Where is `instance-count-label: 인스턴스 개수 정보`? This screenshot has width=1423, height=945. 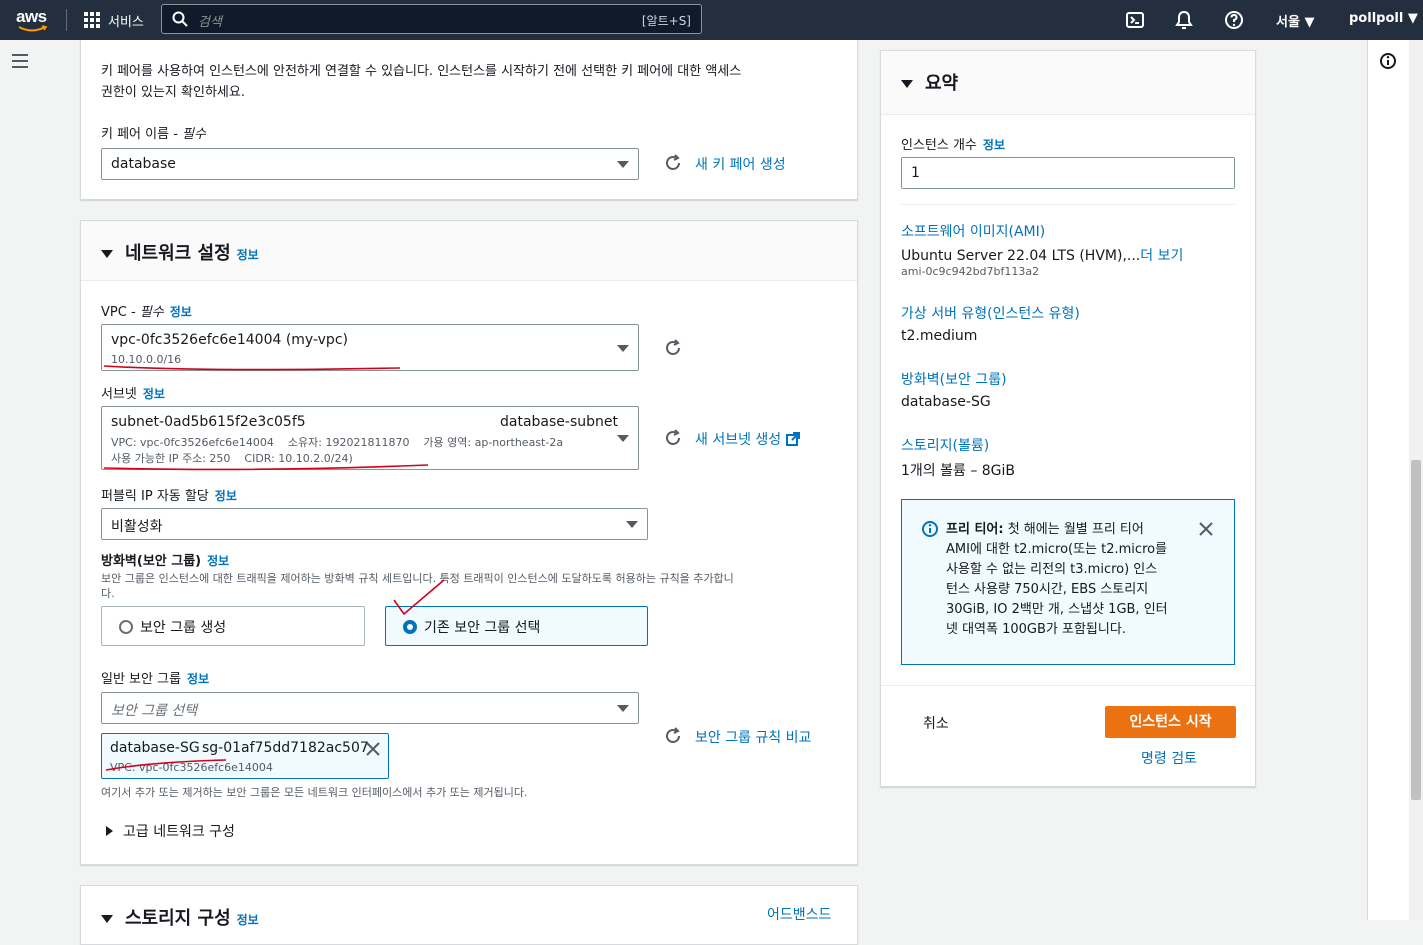
instance-count-label: 인스턴스 개수 정보 is located at coordinates (953, 143).